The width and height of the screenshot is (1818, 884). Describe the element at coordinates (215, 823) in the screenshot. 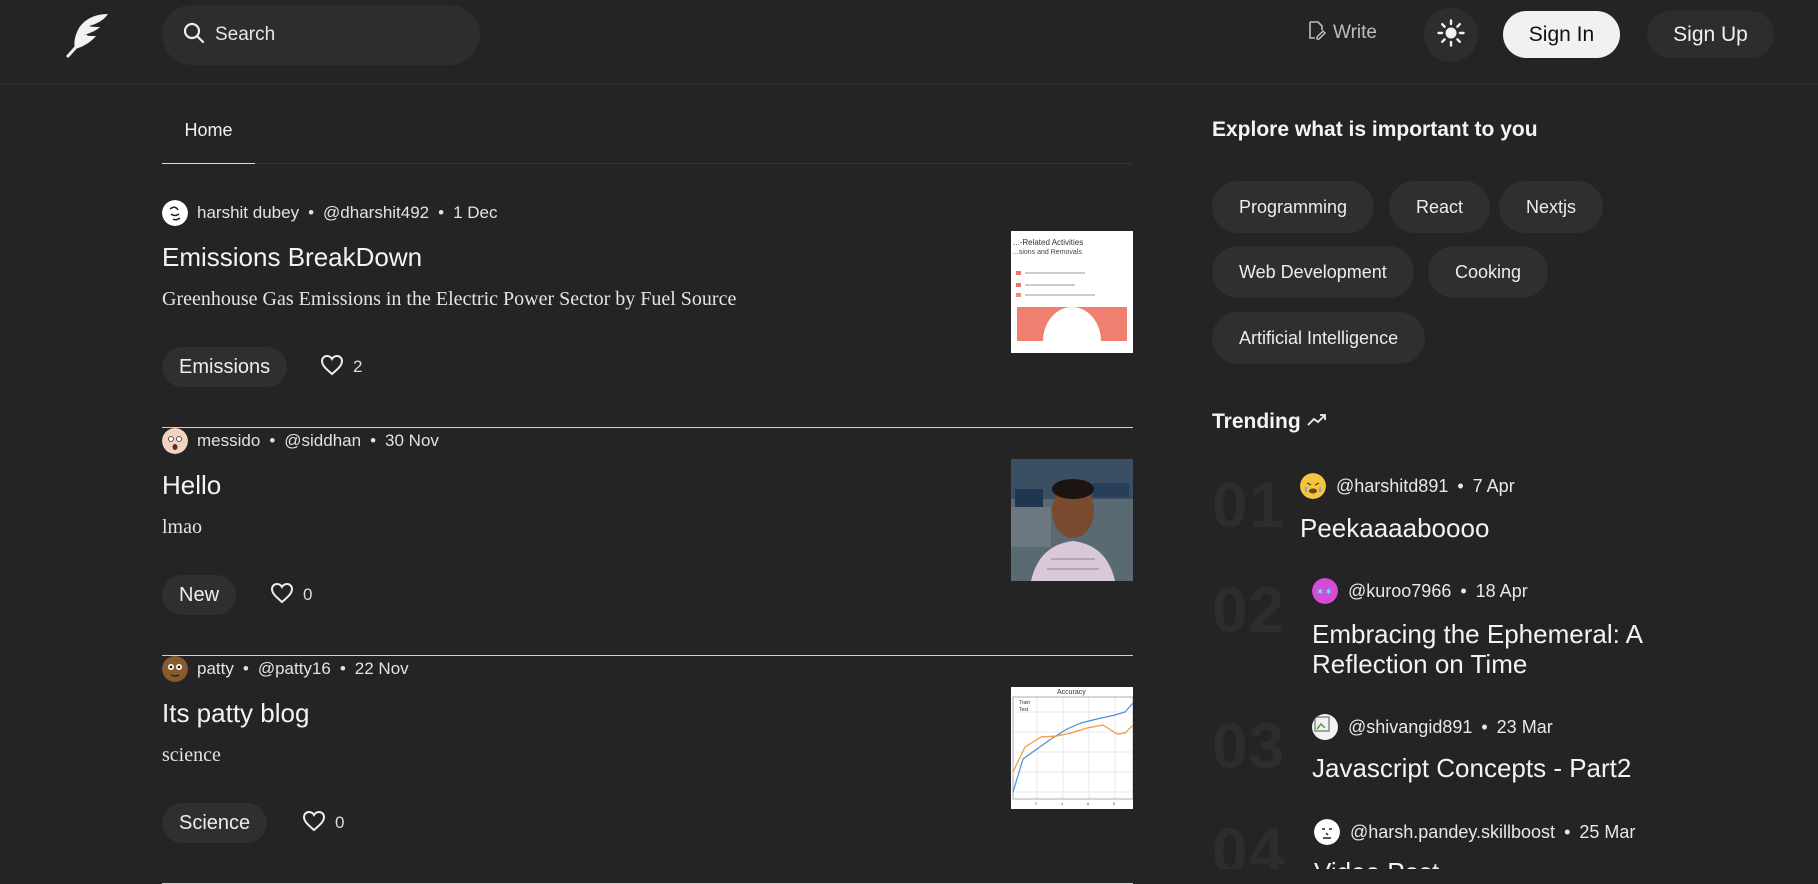

I see `post-tag: Science` at that location.